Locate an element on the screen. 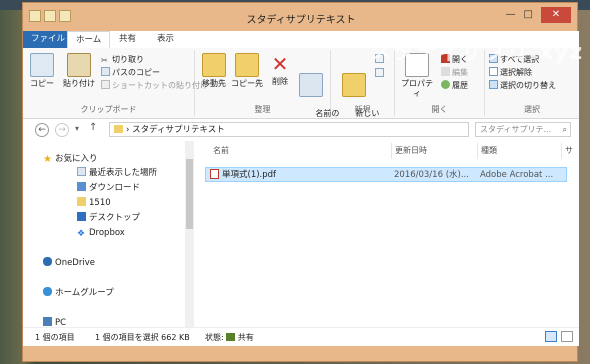  tab-view: 表示 is located at coordinates (165, 39).